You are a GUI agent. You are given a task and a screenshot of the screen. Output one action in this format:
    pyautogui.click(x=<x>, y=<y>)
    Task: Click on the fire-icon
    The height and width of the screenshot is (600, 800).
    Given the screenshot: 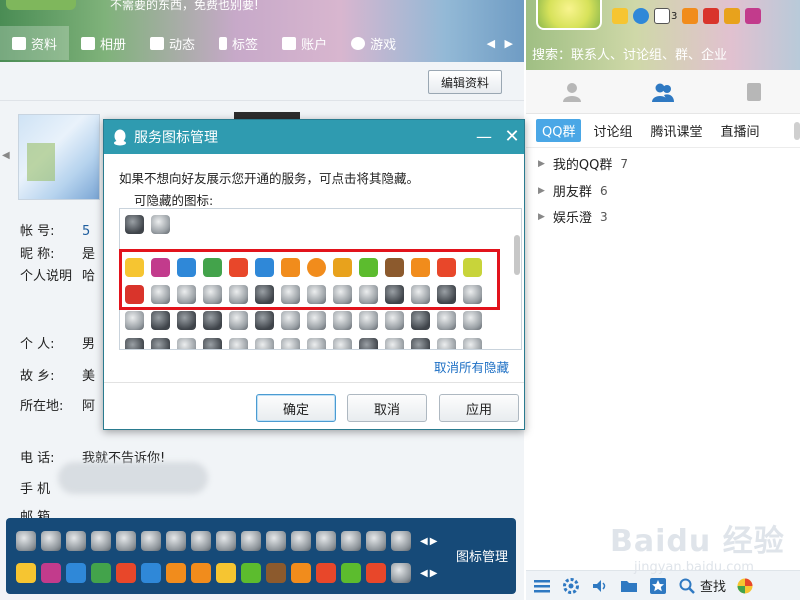 What is the action you would take?
    pyautogui.click(x=238, y=267)
    